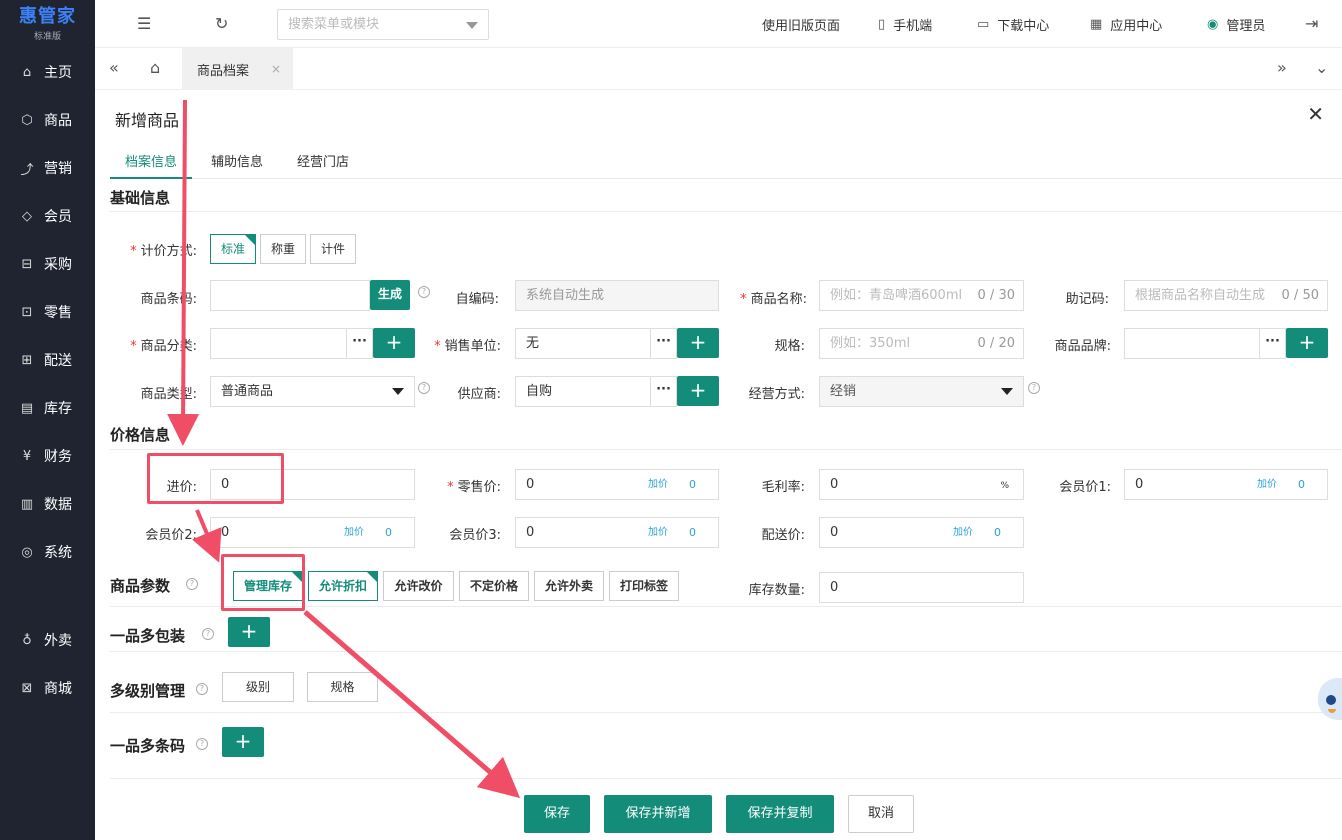 This screenshot has width=1342, height=840. I want to click on tabs-dropdown-icon: ⌄, so click(1321, 67).